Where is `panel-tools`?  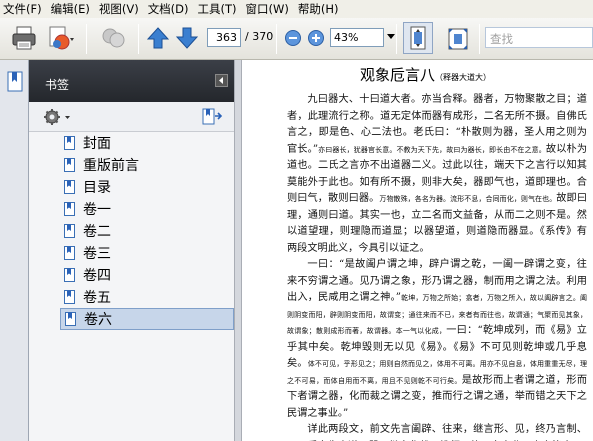 panel-tools is located at coordinates (131, 117).